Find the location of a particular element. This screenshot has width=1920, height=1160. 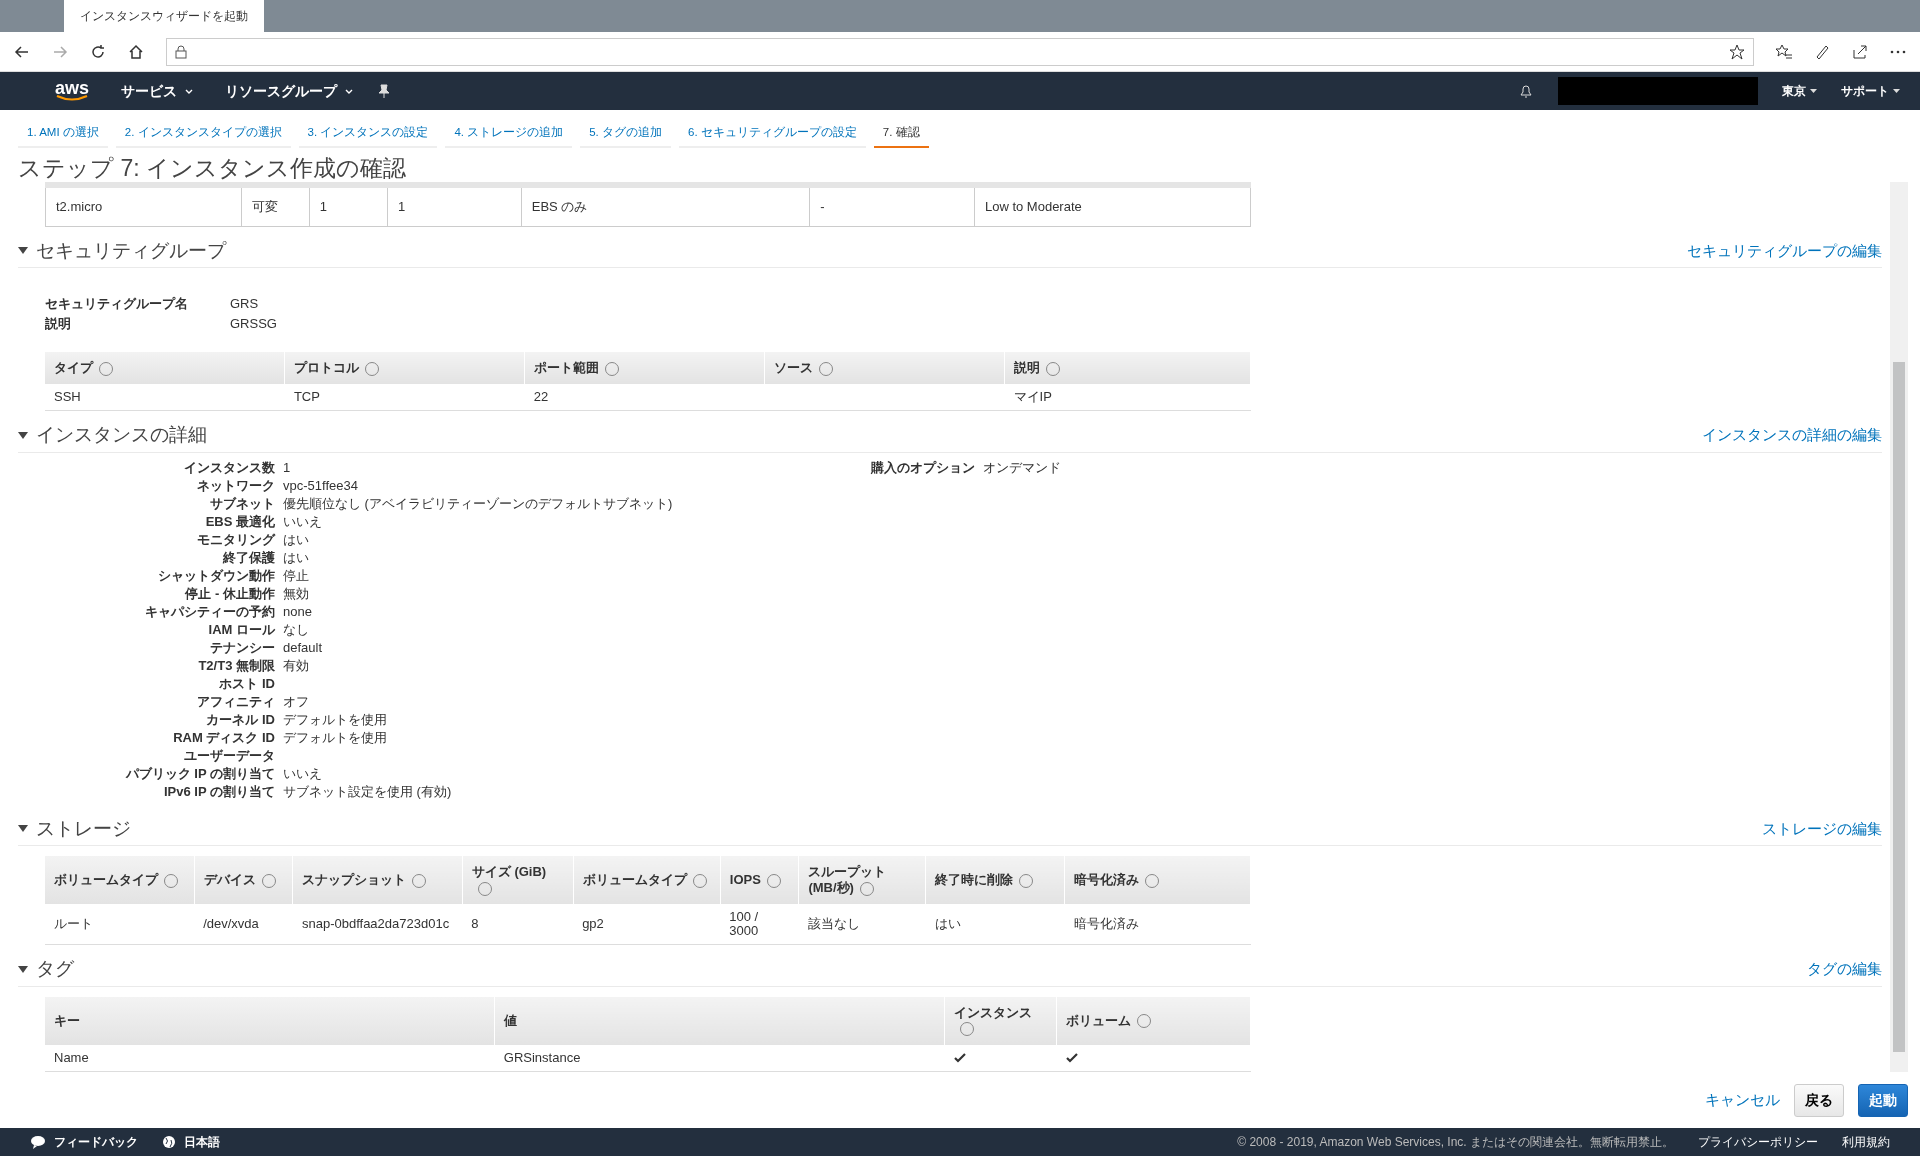

field-label: 終了保護 is located at coordinates (249, 557).